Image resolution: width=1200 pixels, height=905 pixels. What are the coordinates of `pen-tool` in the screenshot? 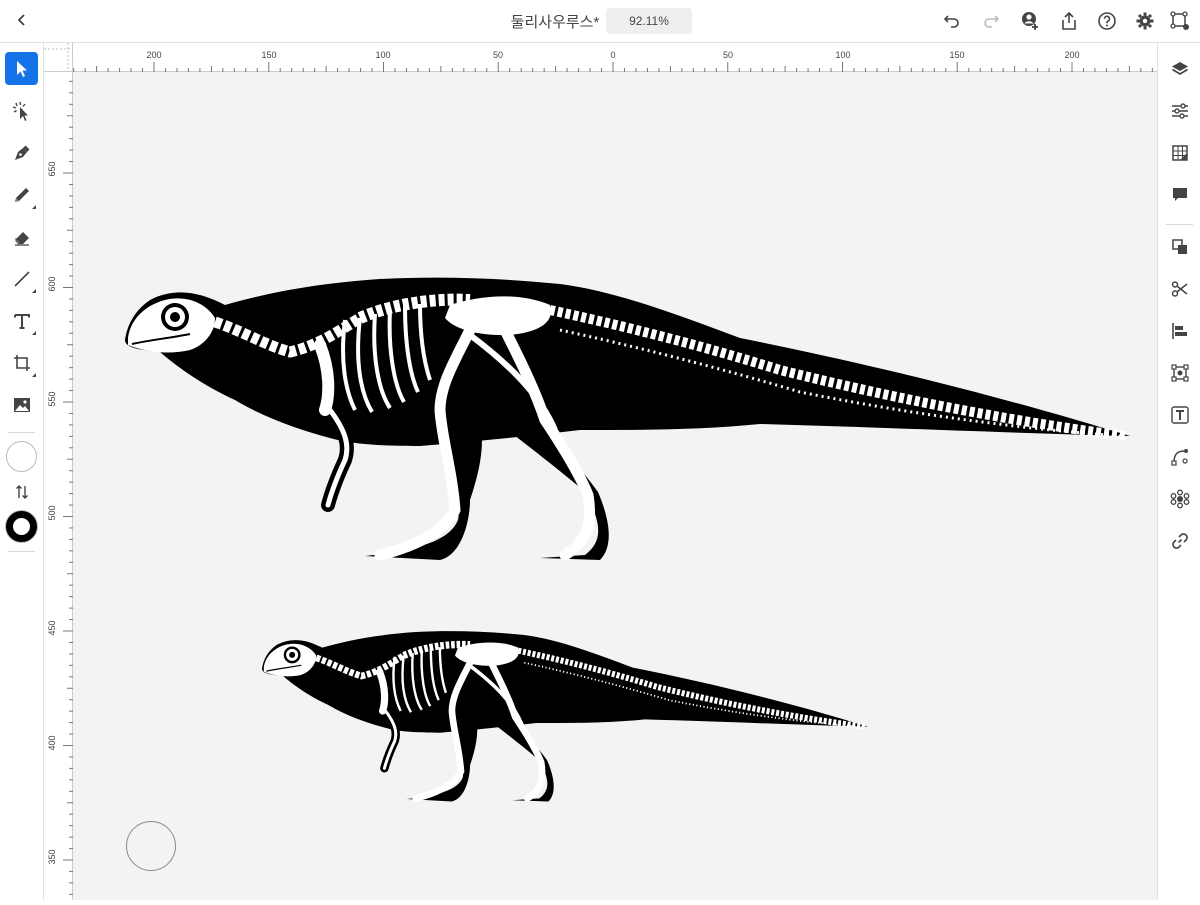 It's located at (21, 152).